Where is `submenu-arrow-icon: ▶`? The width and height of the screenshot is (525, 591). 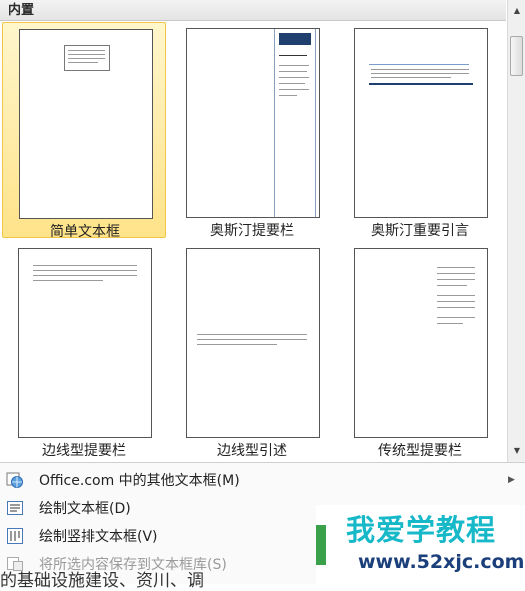
submenu-arrow-icon: ▶ is located at coordinates (511, 480).